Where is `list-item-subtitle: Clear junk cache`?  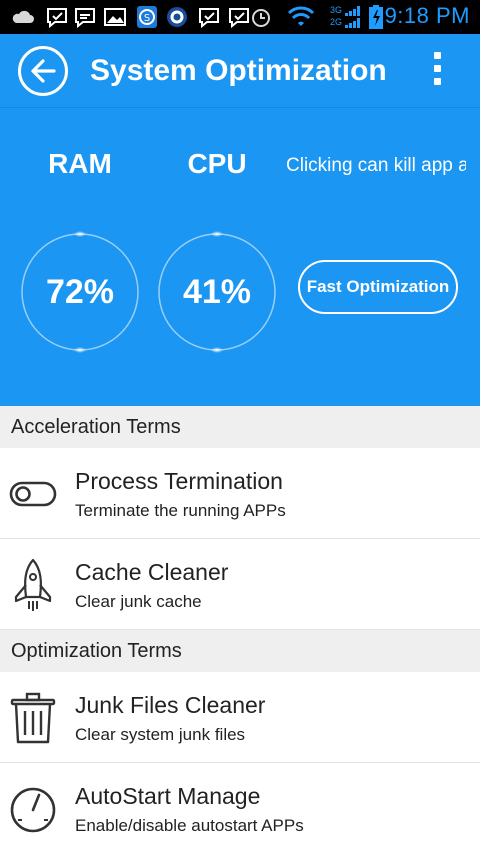
list-item-subtitle: Clear junk cache is located at coordinates (138, 601).